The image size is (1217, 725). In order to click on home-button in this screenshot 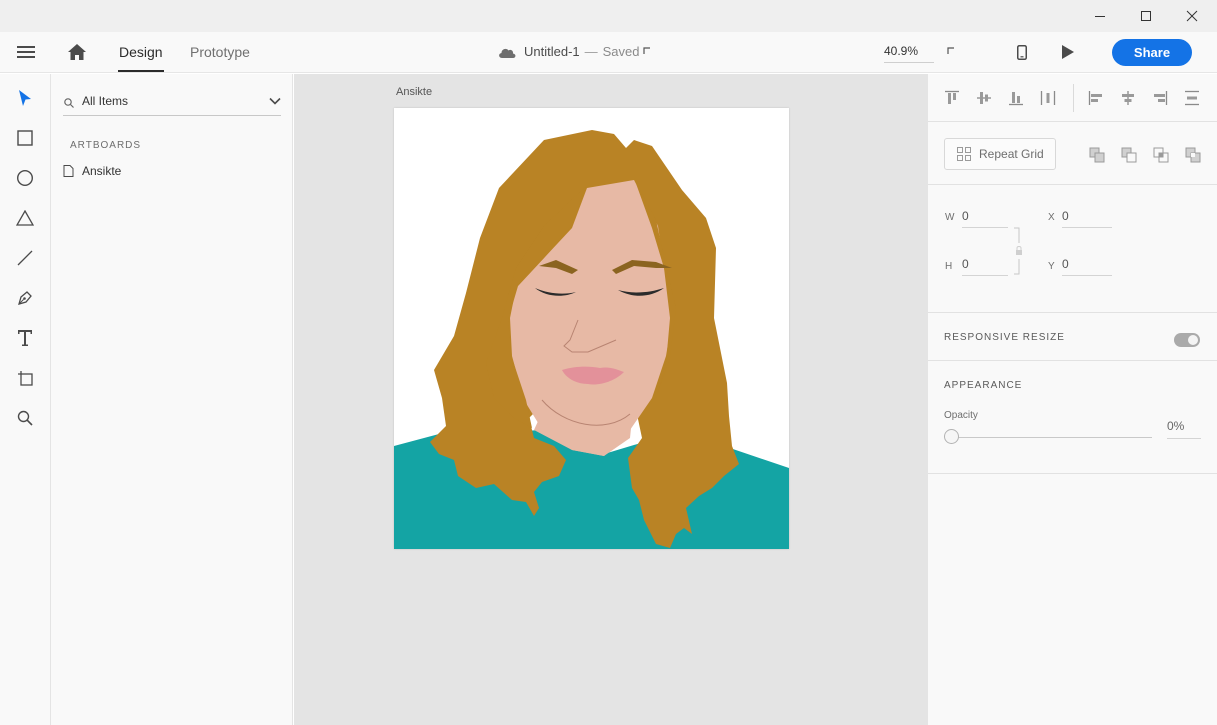, I will do `click(77, 52)`.